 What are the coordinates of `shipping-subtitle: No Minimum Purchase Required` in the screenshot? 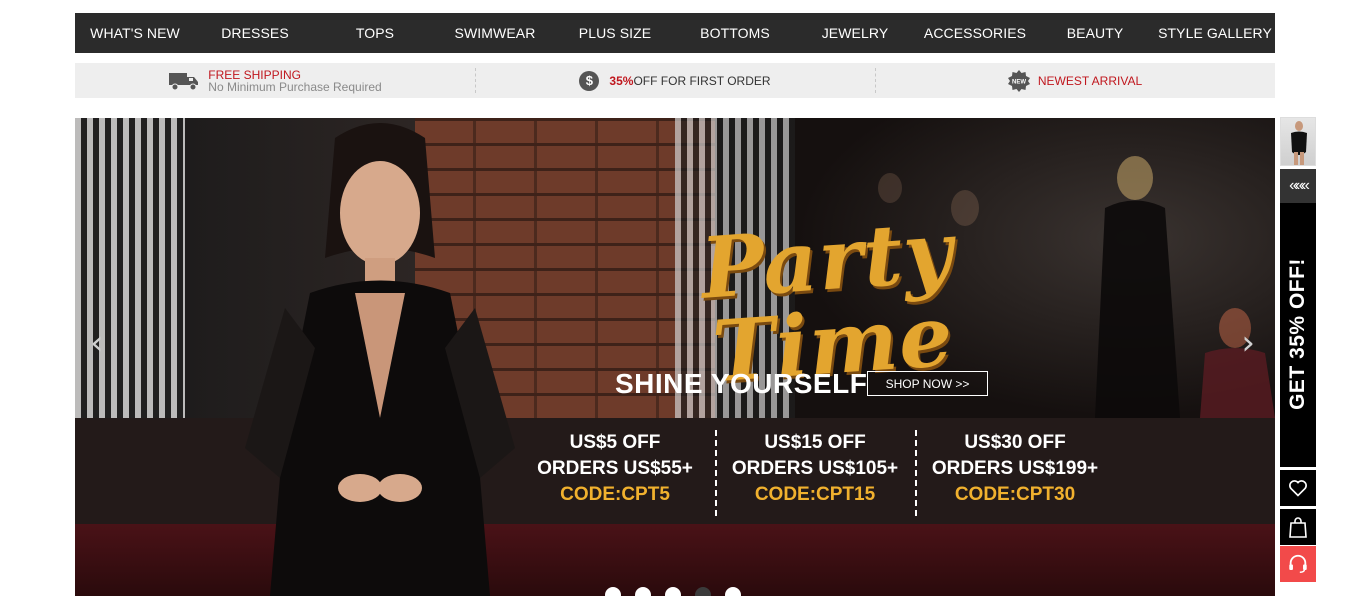 It's located at (295, 86).